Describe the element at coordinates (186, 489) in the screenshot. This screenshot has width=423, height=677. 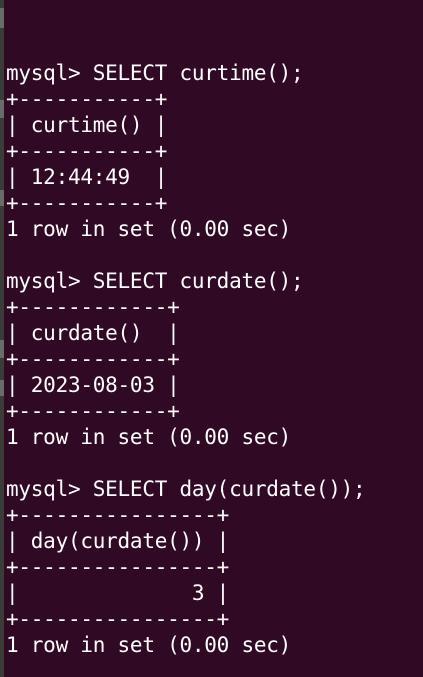
I see `prompt-line: mysql> SELECT day(curdate());` at that location.